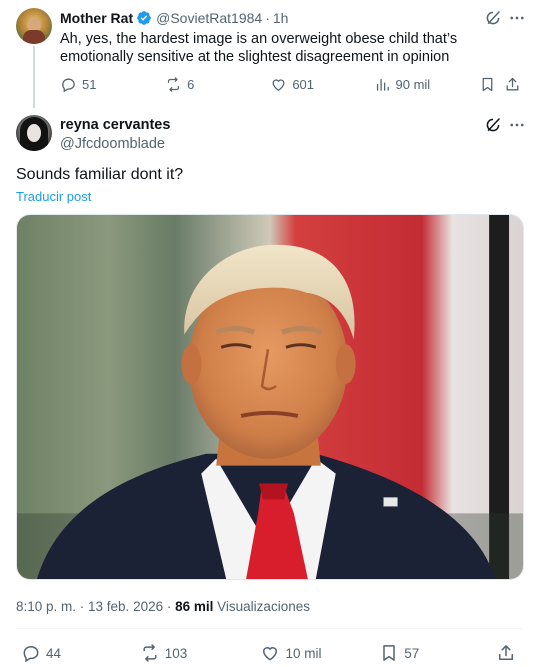  Describe the element at coordinates (100, 174) in the screenshot. I see `tweet-text: Sounds familiar dont it?` at that location.